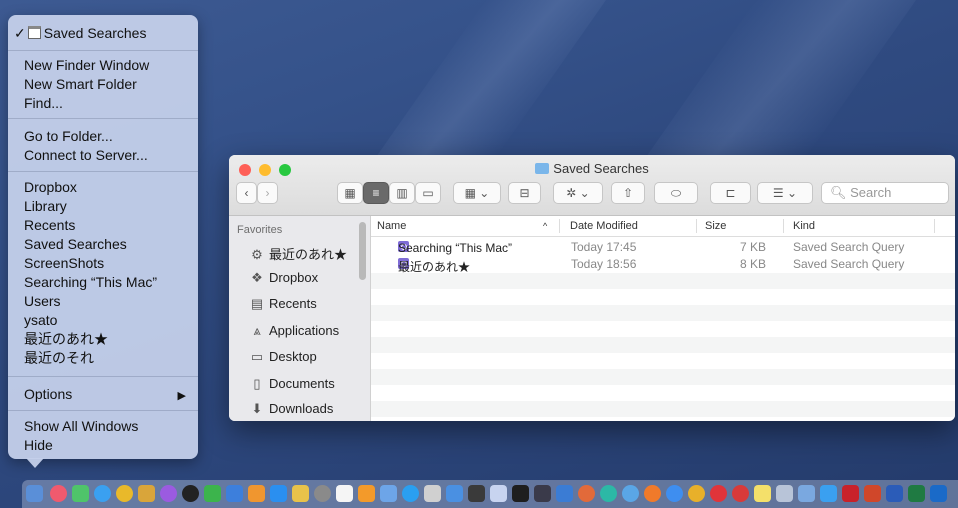 The image size is (958, 508). Describe the element at coordinates (652, 493) in the screenshot. I see `firefox-app-icon` at that location.